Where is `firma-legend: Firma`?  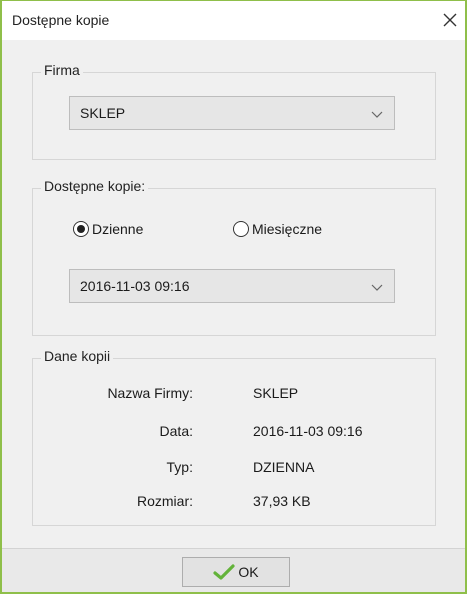
firma-legend: Firma is located at coordinates (62, 70).